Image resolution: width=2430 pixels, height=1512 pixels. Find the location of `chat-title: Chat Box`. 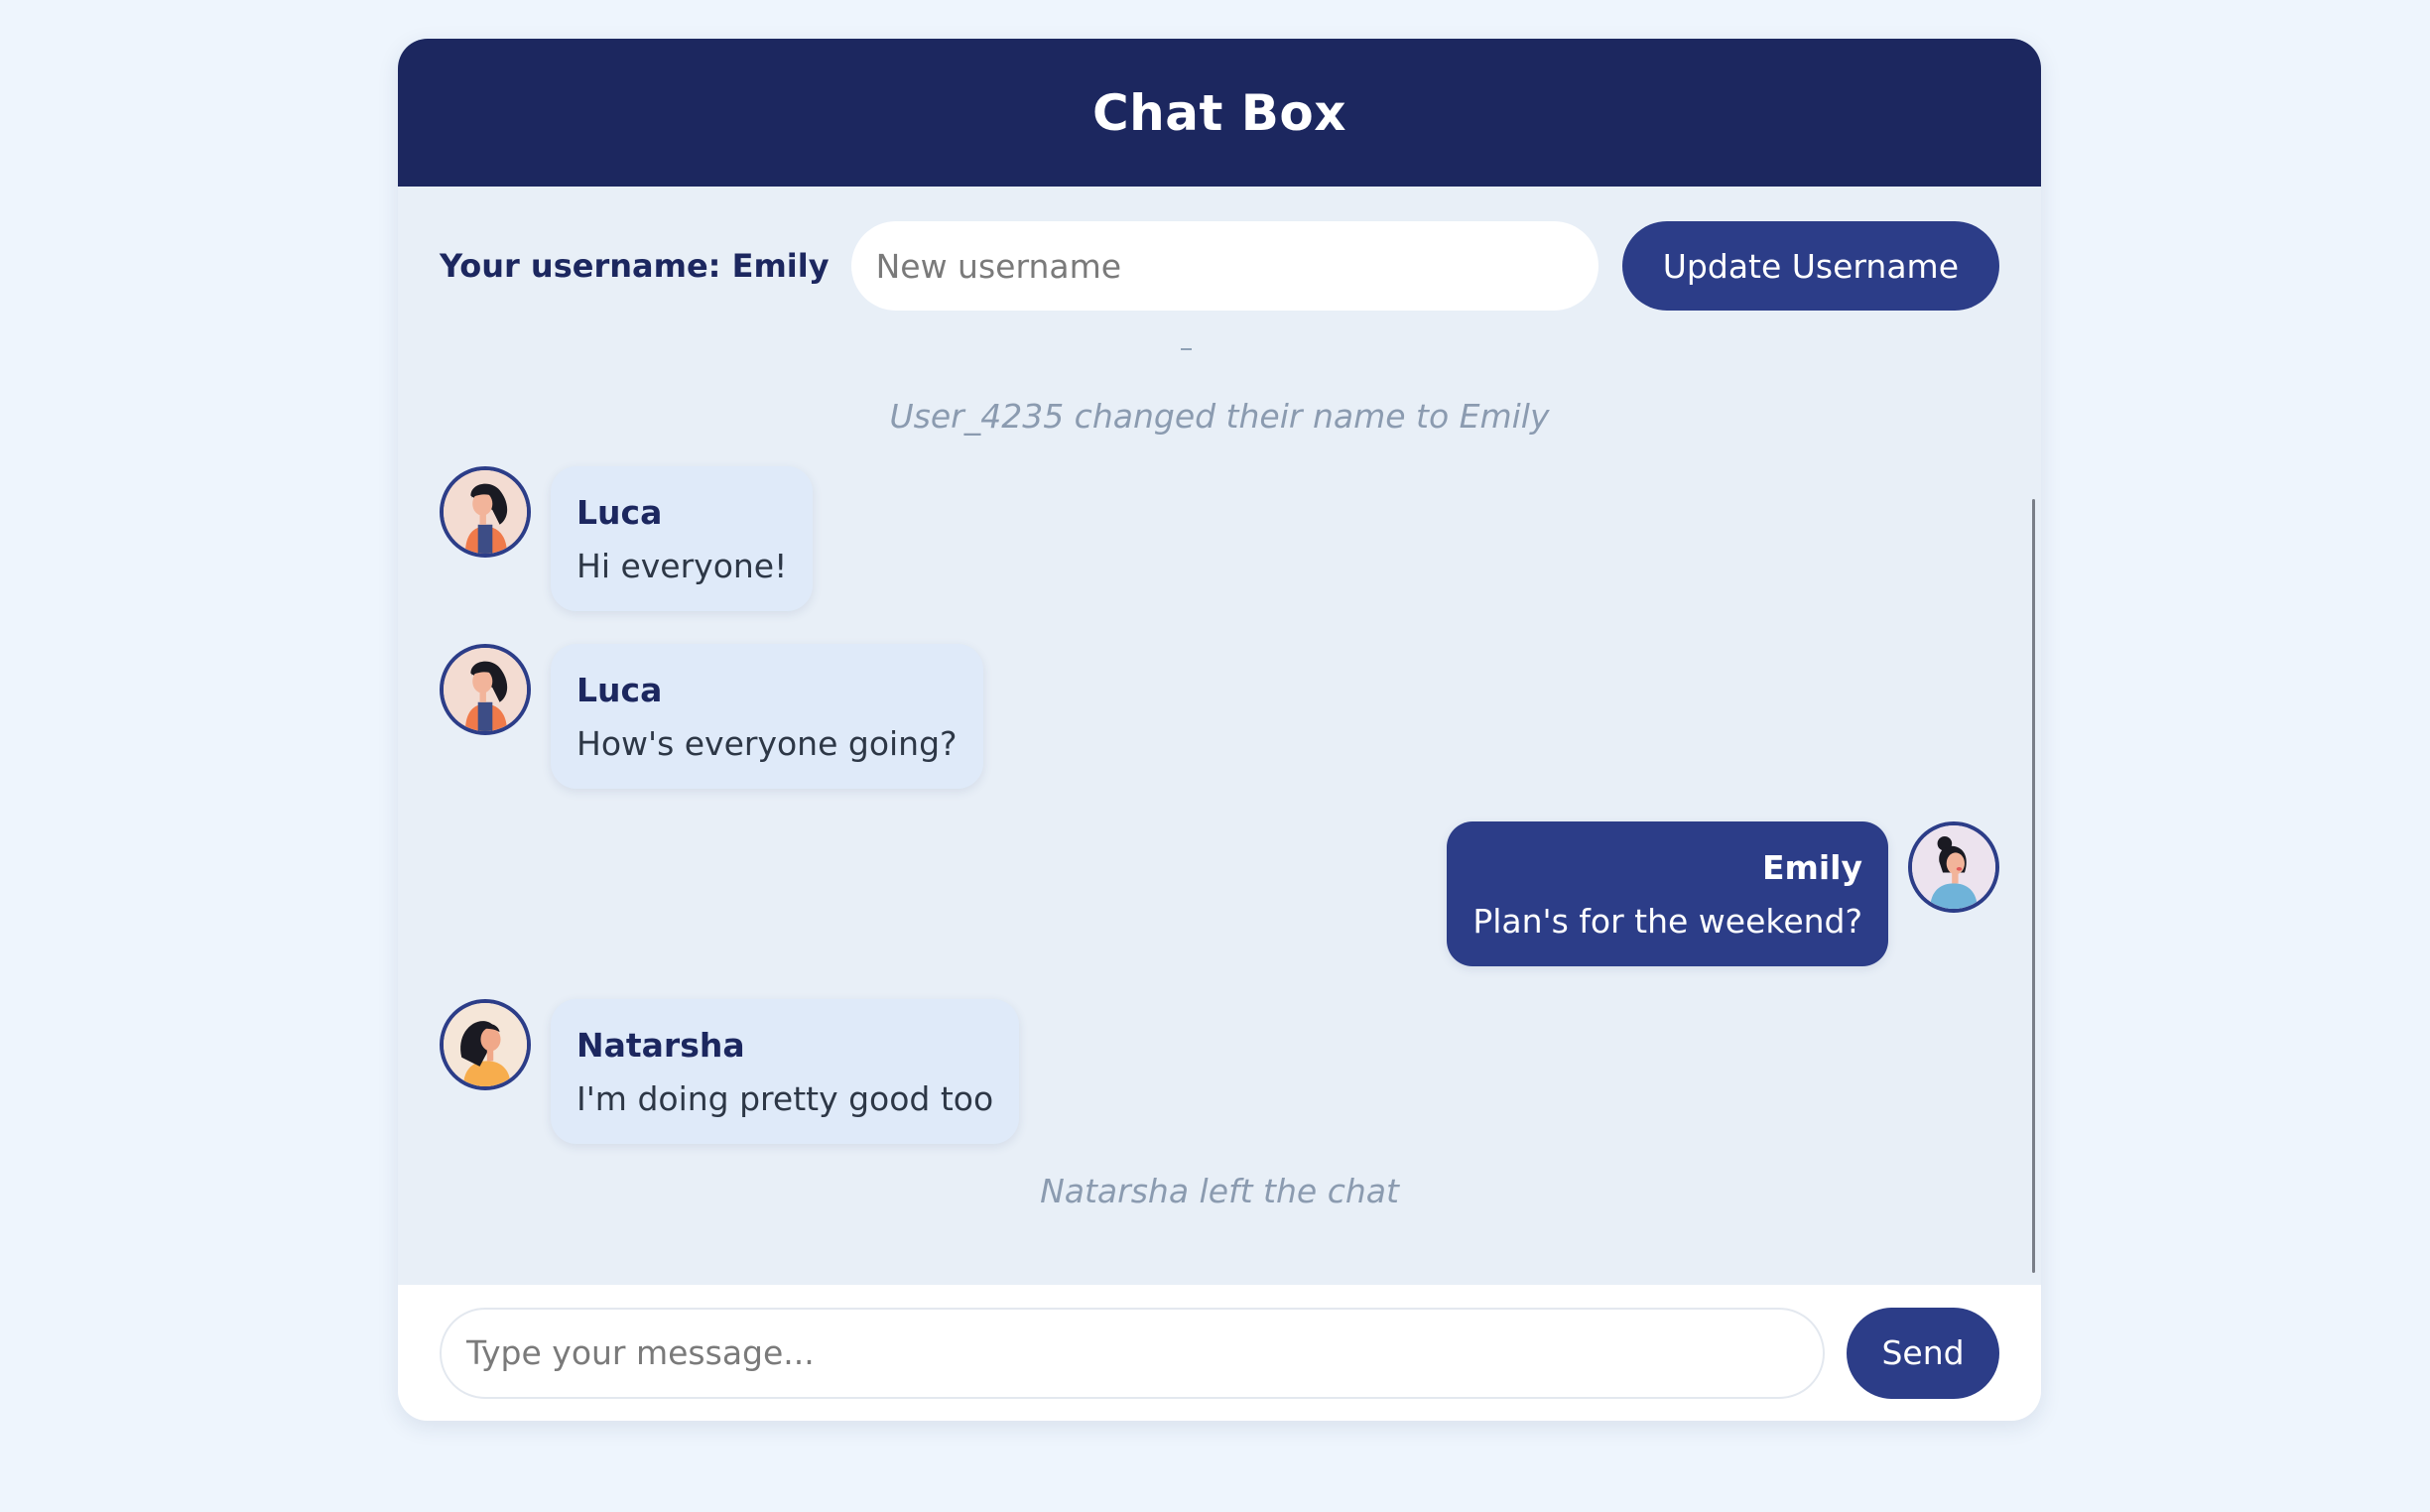

chat-title: Chat Box is located at coordinates (1219, 112).